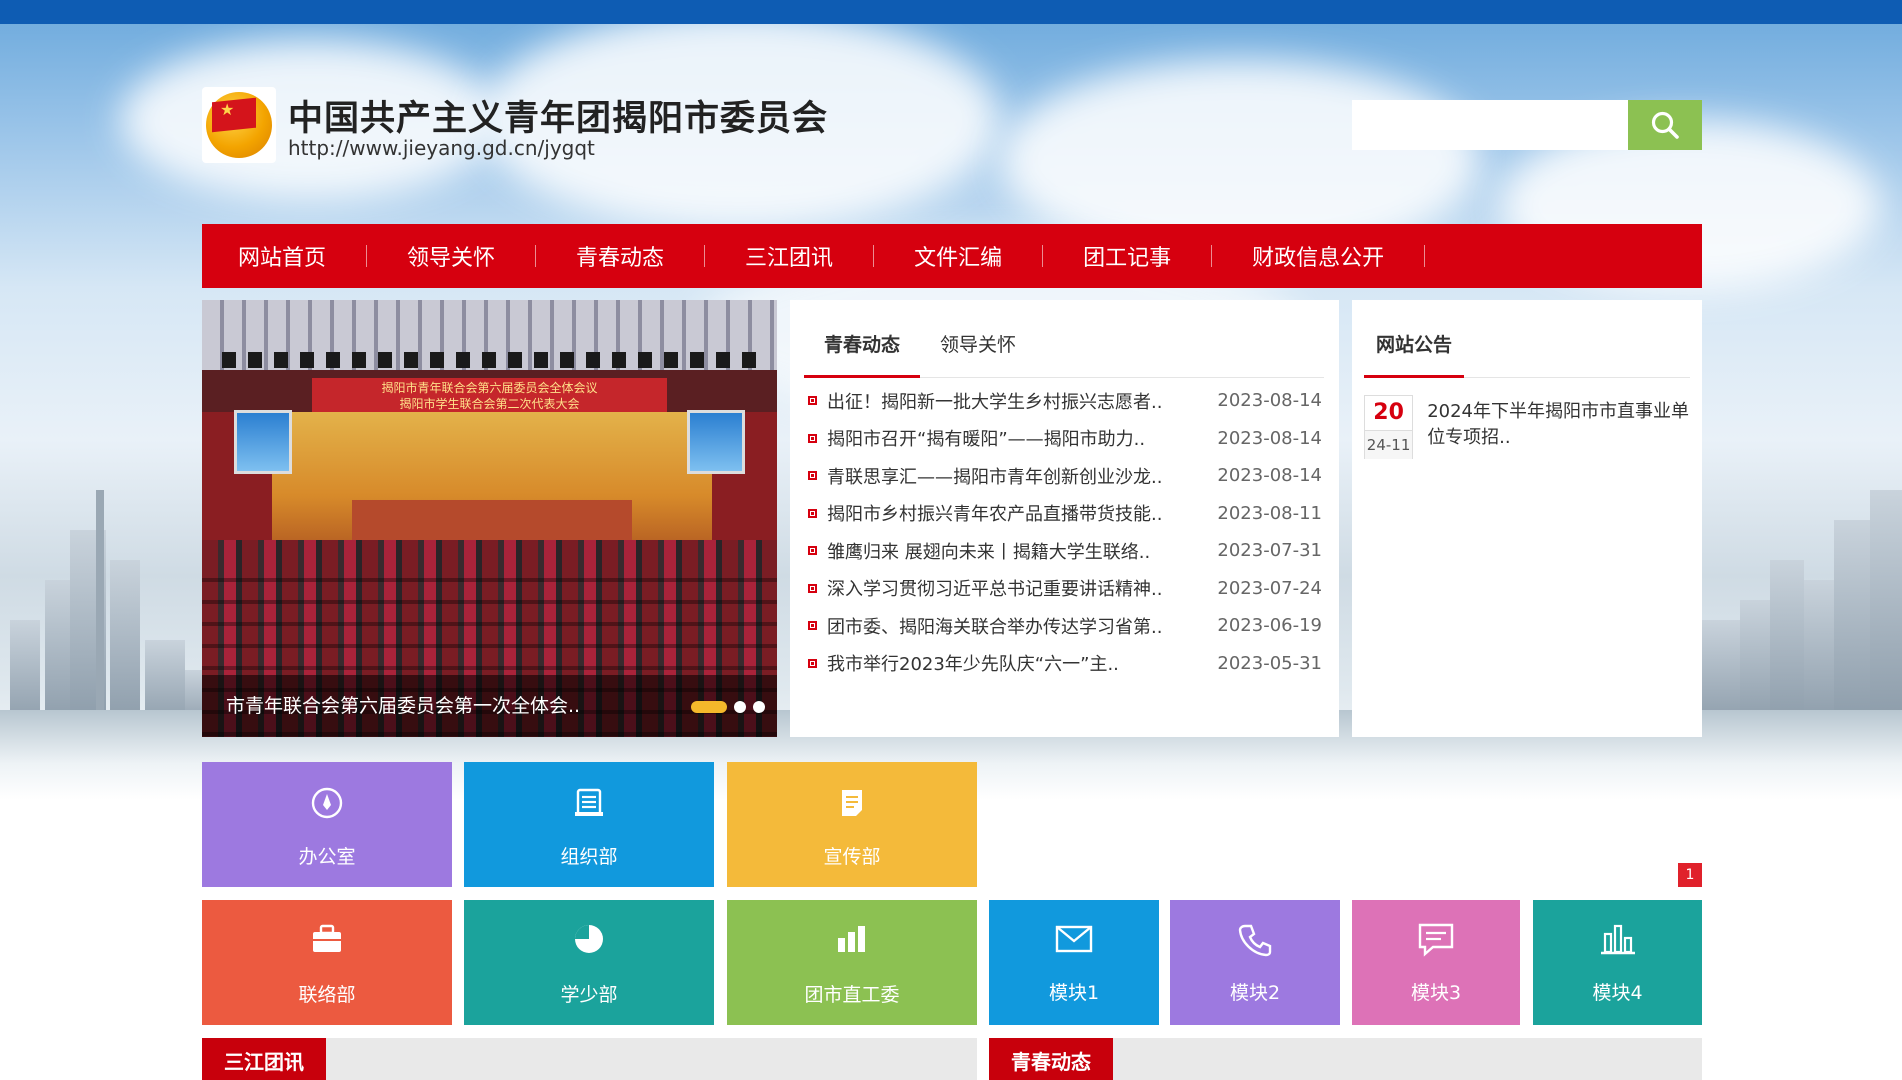  What do you see at coordinates (1269, 626) in the screenshot?
I see `news-date: 2023-06-19` at bounding box center [1269, 626].